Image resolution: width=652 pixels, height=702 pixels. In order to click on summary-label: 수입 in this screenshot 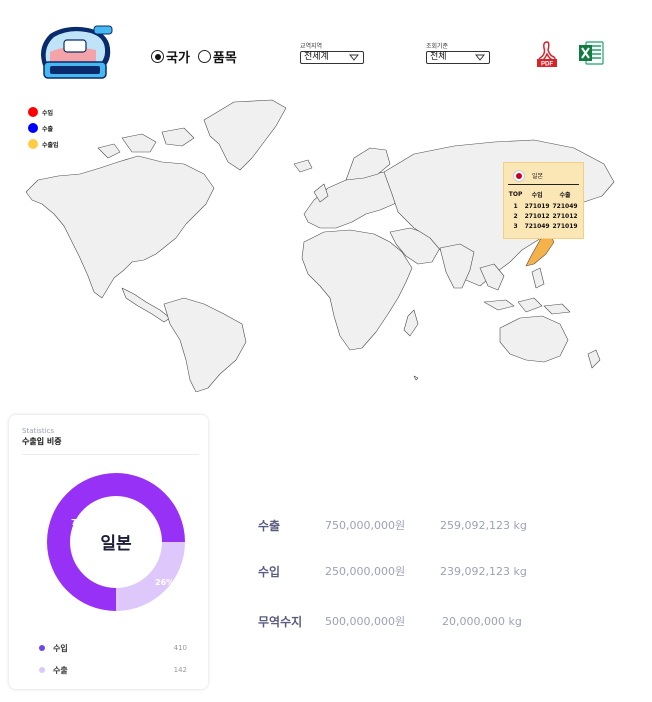, I will do `click(269, 571)`.